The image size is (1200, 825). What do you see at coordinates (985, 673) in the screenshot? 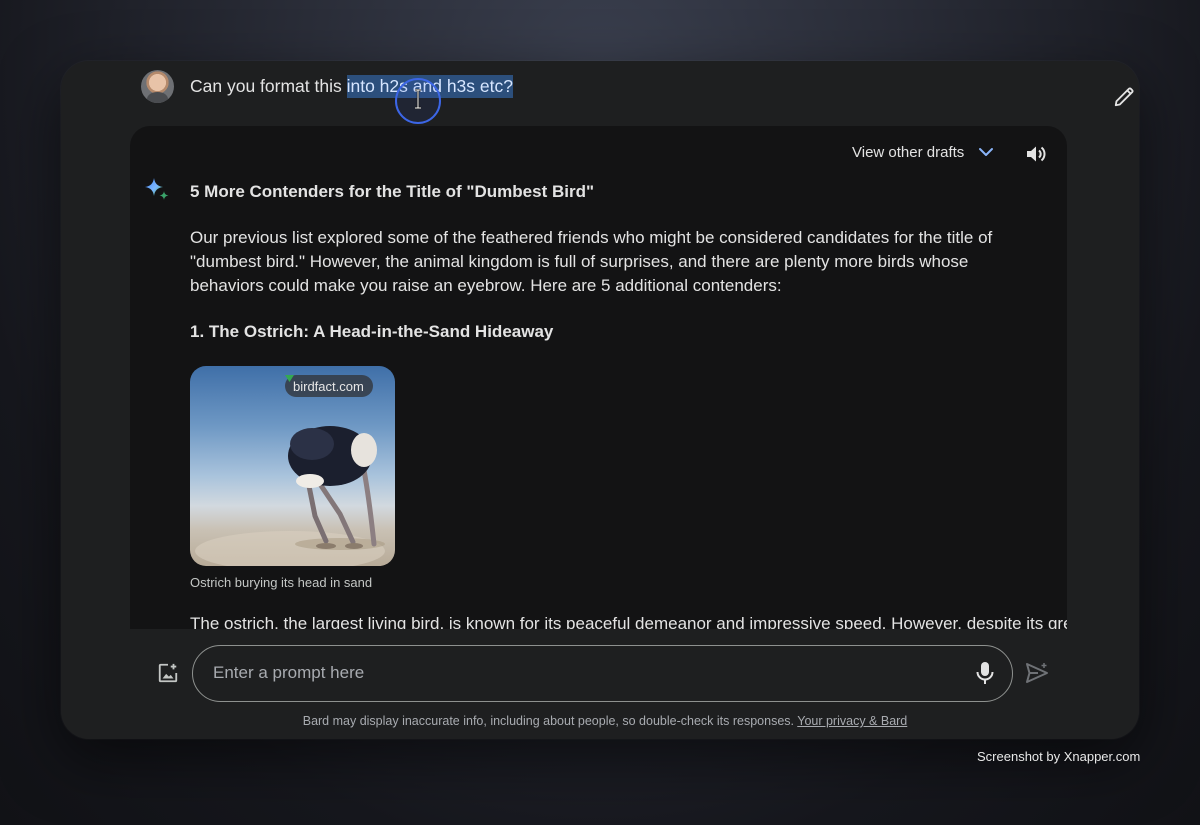
I see `mic-icon` at bounding box center [985, 673].